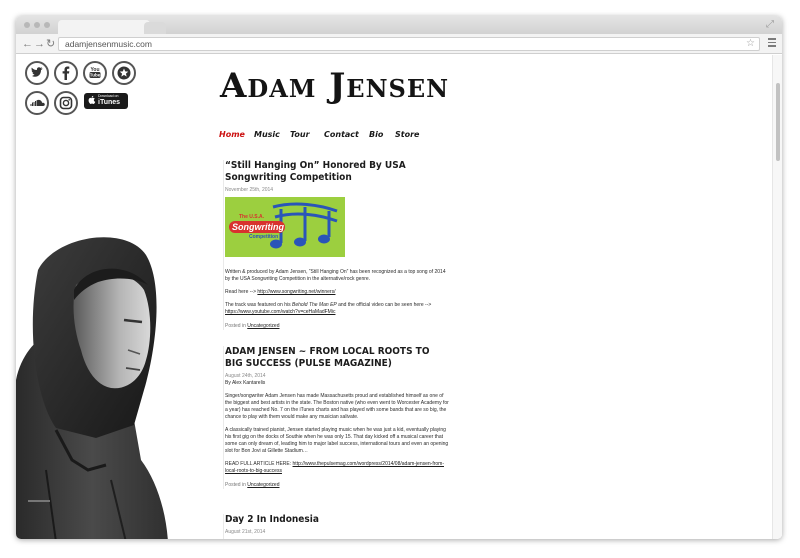  Describe the element at coordinates (50, 44) in the screenshot. I see `reload-icon: ↻` at that location.